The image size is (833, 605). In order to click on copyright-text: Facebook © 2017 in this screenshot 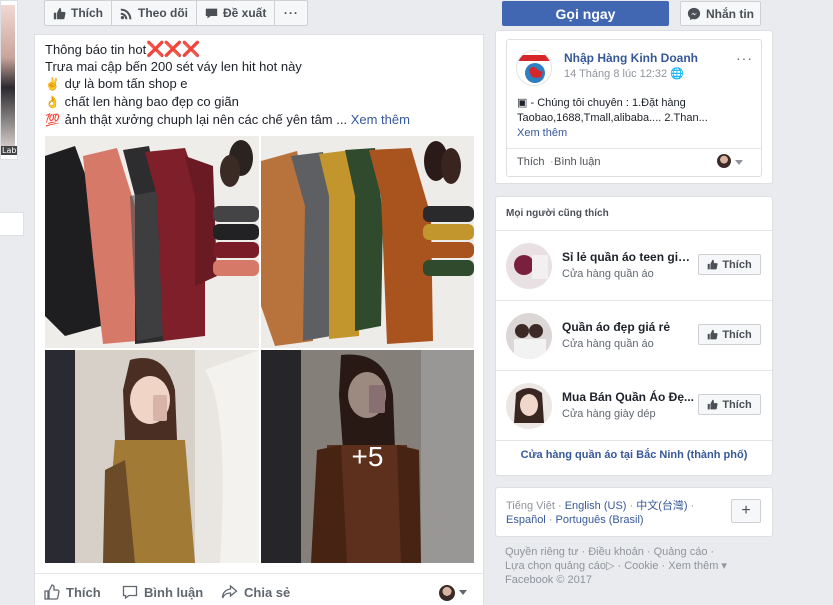, I will do `click(548, 580)`.